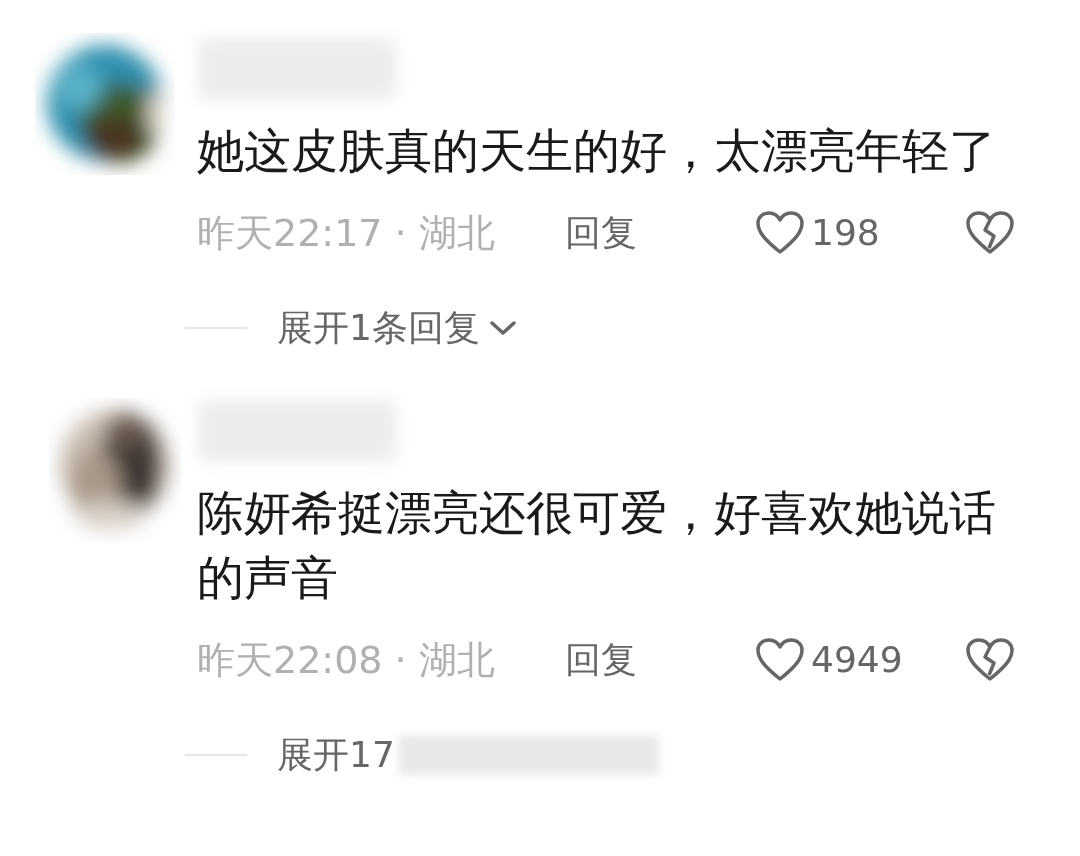 The width and height of the screenshot is (1080, 856). What do you see at coordinates (336, 755) in the screenshot?
I see `expand-replies-link: 展开17` at bounding box center [336, 755].